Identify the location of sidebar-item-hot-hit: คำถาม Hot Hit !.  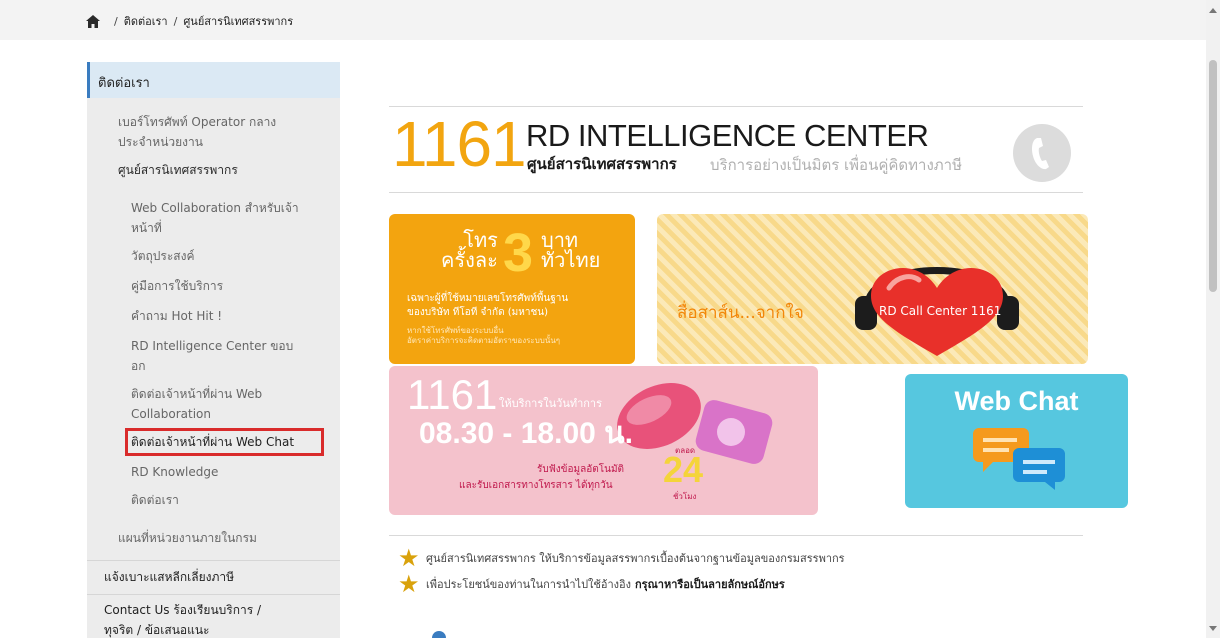
(176, 316).